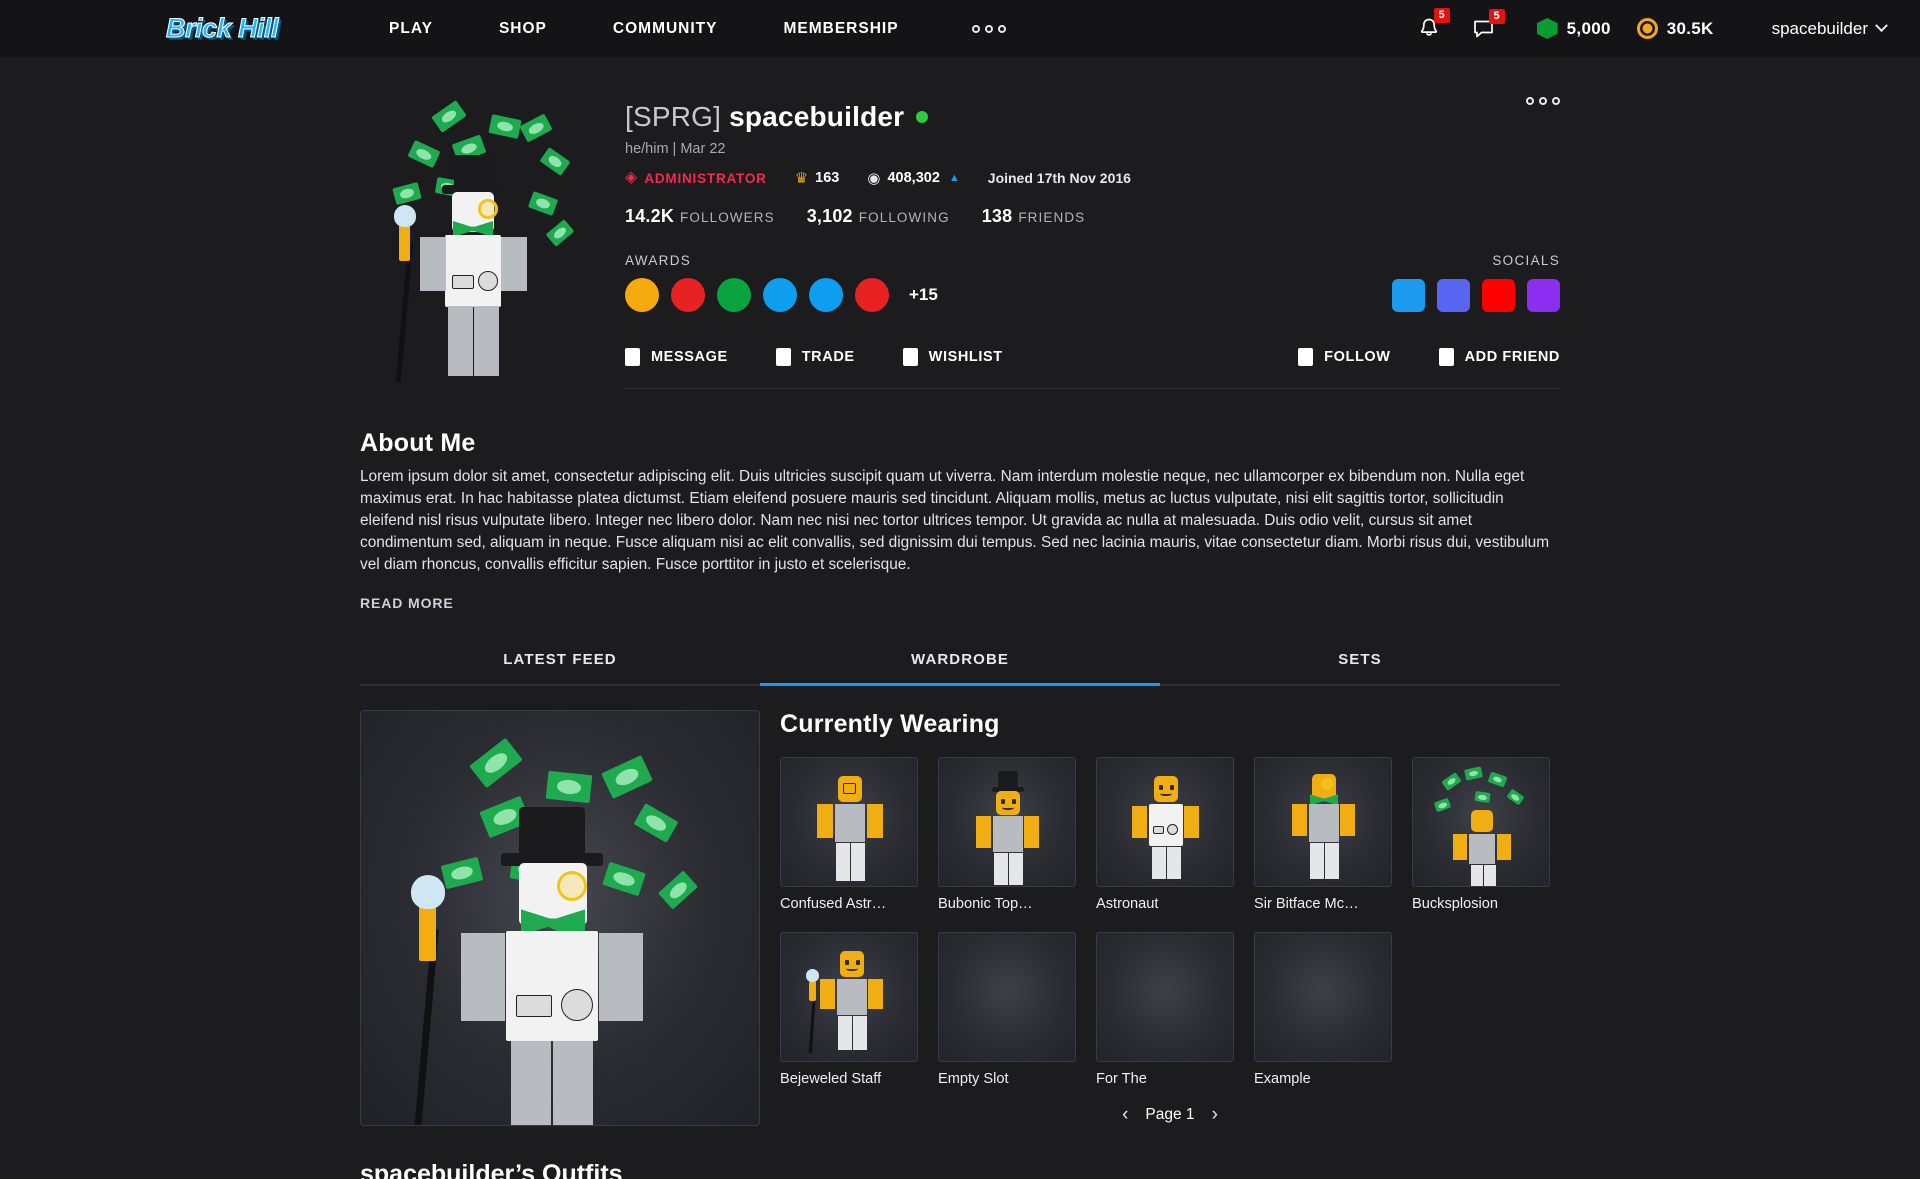  What do you see at coordinates (1408, 295) in the screenshot?
I see `social-twitter-icon` at bounding box center [1408, 295].